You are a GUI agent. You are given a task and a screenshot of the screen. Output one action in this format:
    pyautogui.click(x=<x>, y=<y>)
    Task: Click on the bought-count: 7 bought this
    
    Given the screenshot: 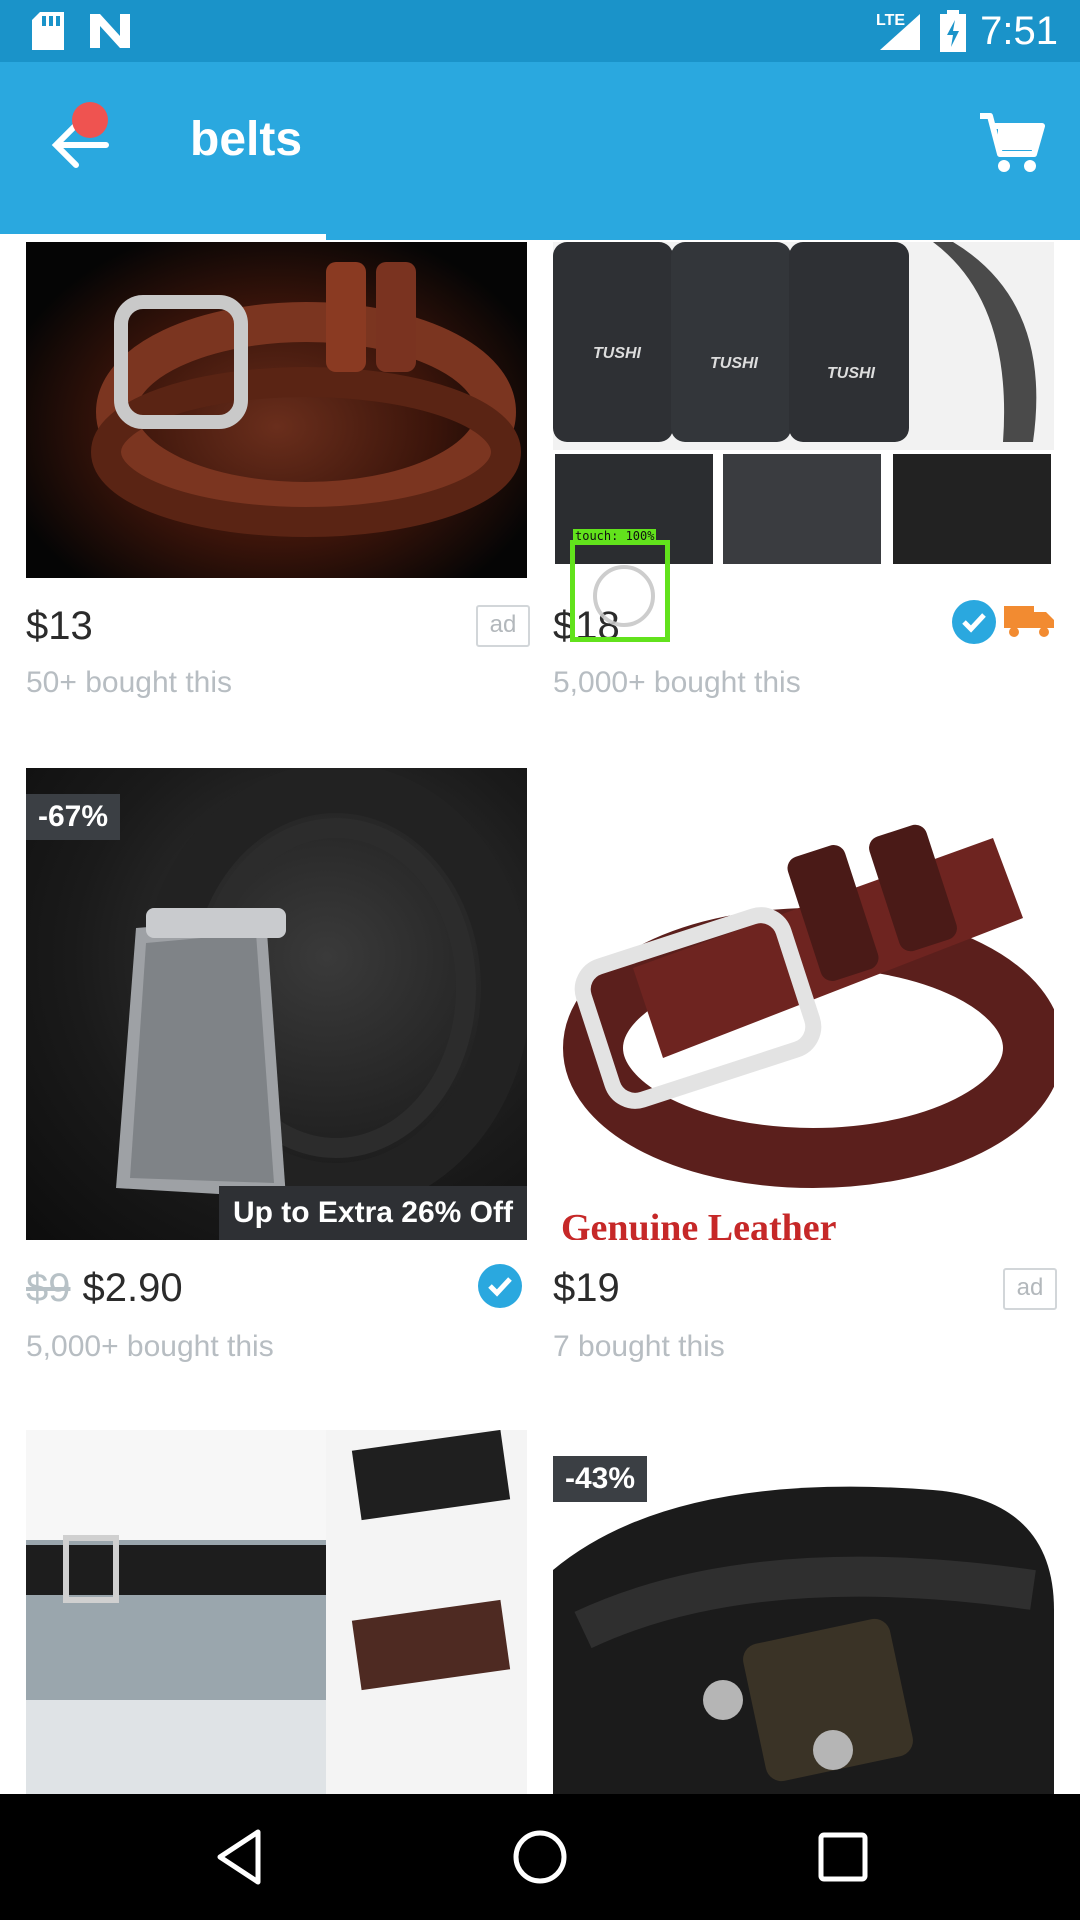 What is the action you would take?
    pyautogui.click(x=639, y=1346)
    